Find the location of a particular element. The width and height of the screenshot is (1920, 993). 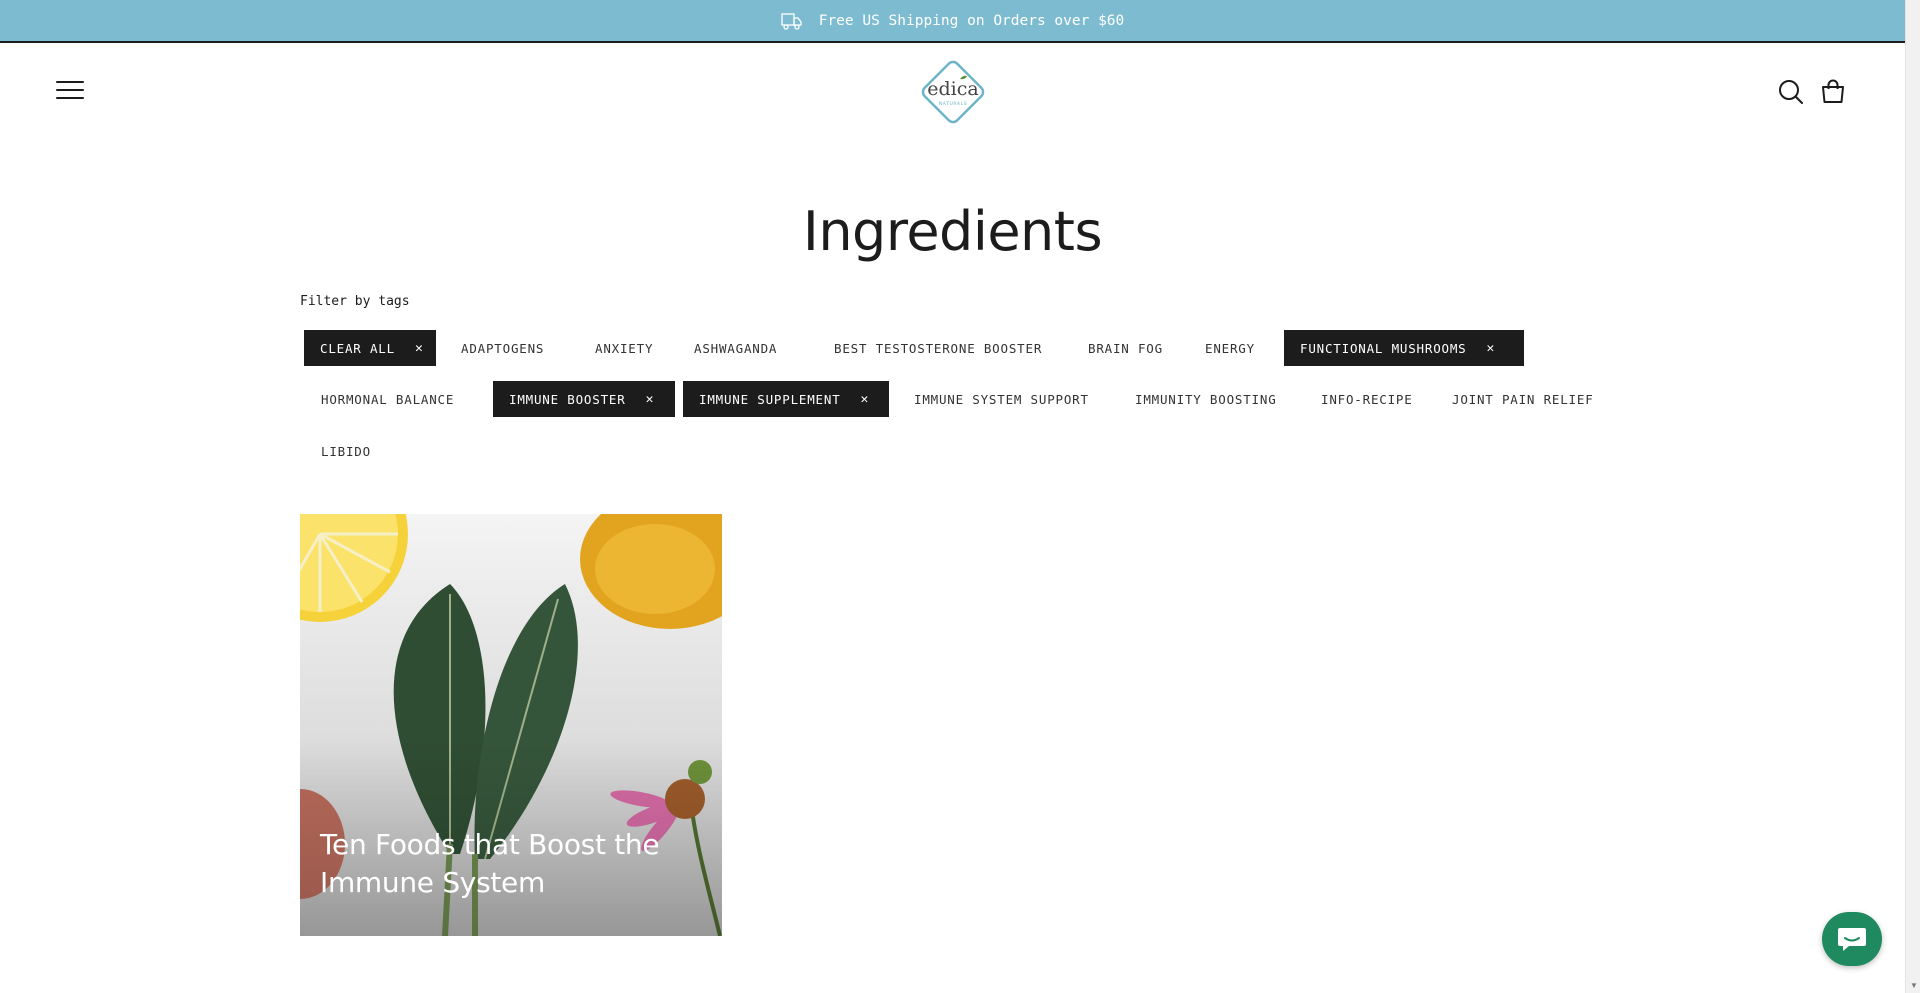

filter-by-tags-label: Filter by tags is located at coordinates (355, 301).